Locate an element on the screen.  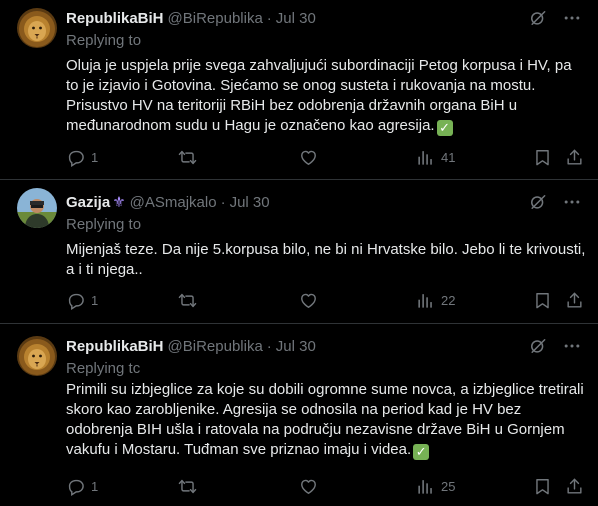
display-name: Gazija is located at coordinates (88, 202).